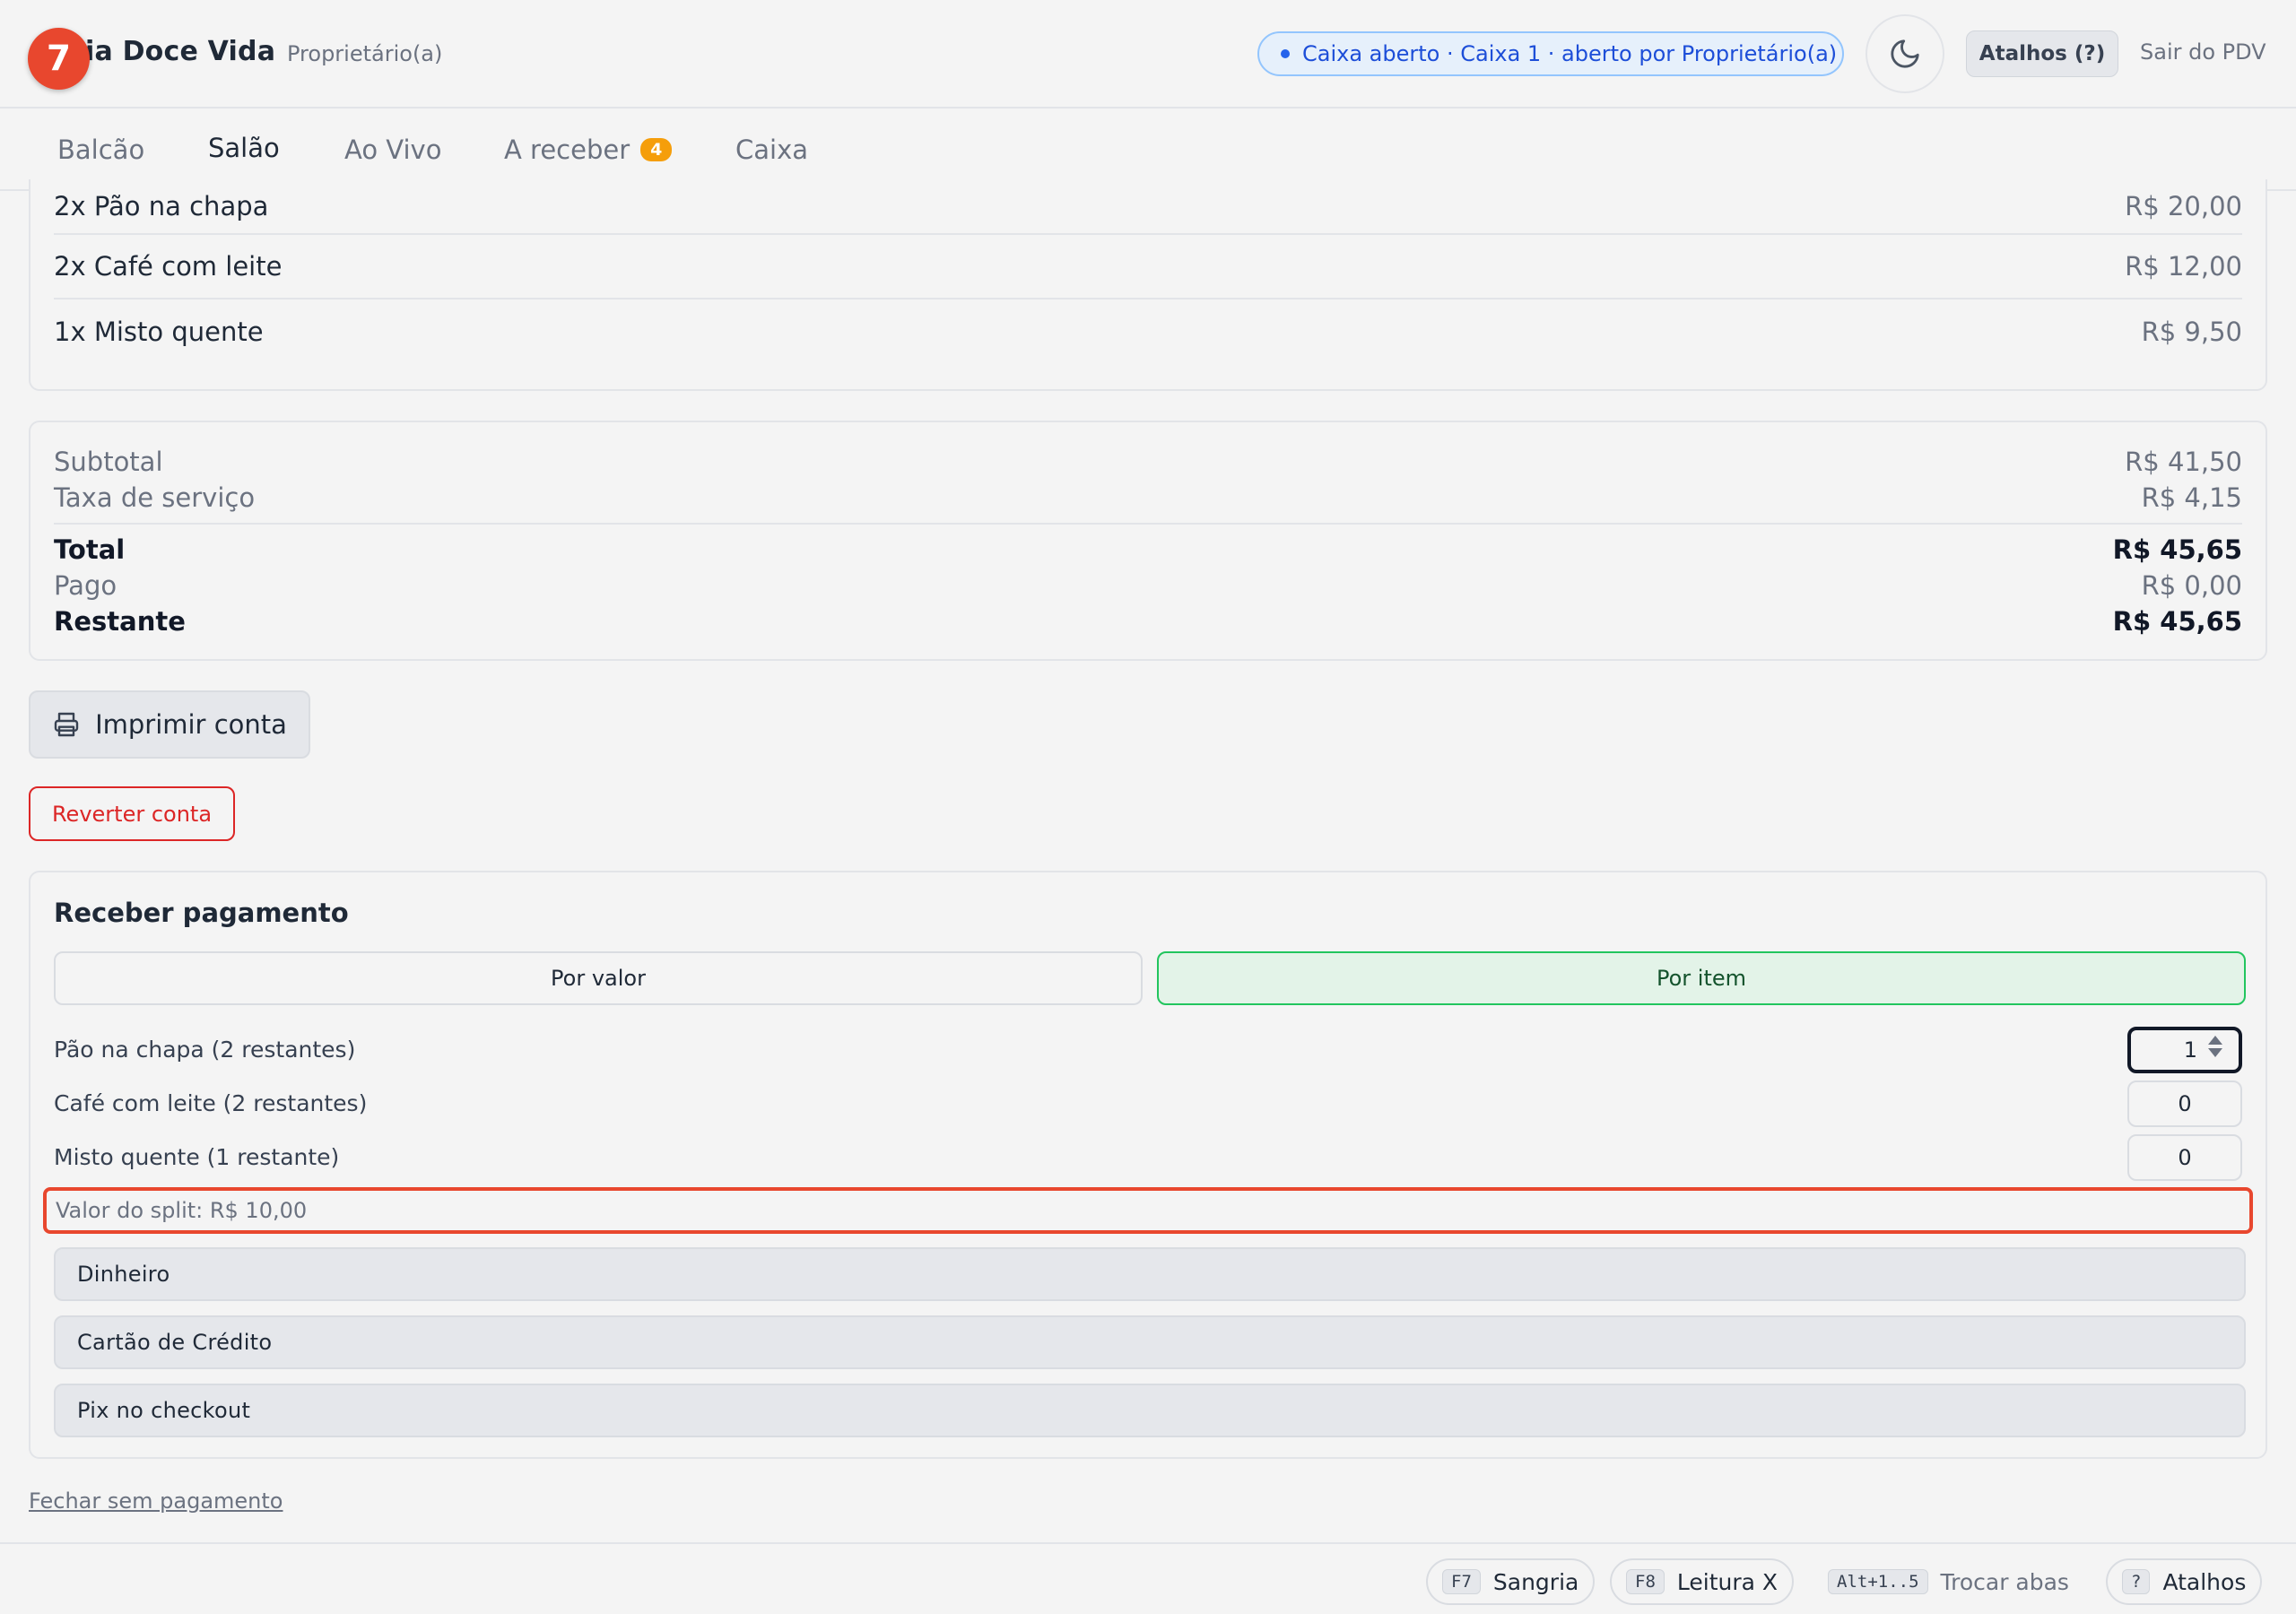 This screenshot has height=1614, width=2296. I want to click on receive-payment-title: Receber pagamento, so click(201, 913).